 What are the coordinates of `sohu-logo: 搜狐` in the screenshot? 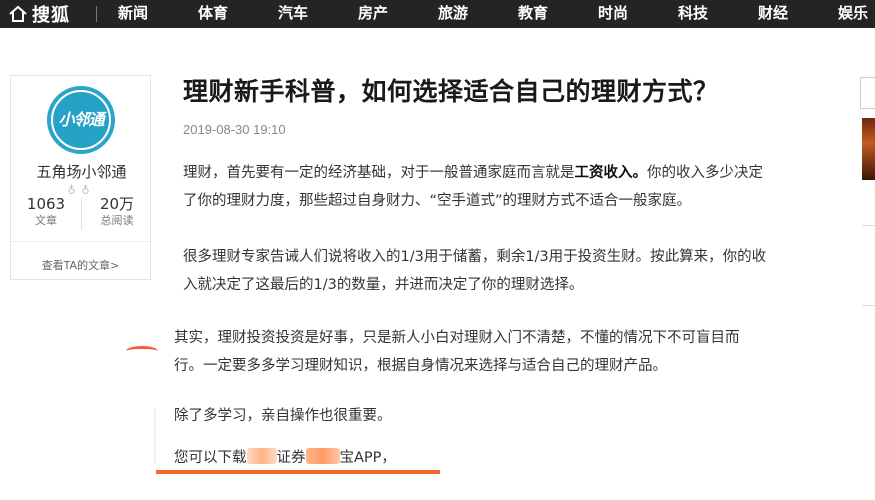 It's located at (39, 14).